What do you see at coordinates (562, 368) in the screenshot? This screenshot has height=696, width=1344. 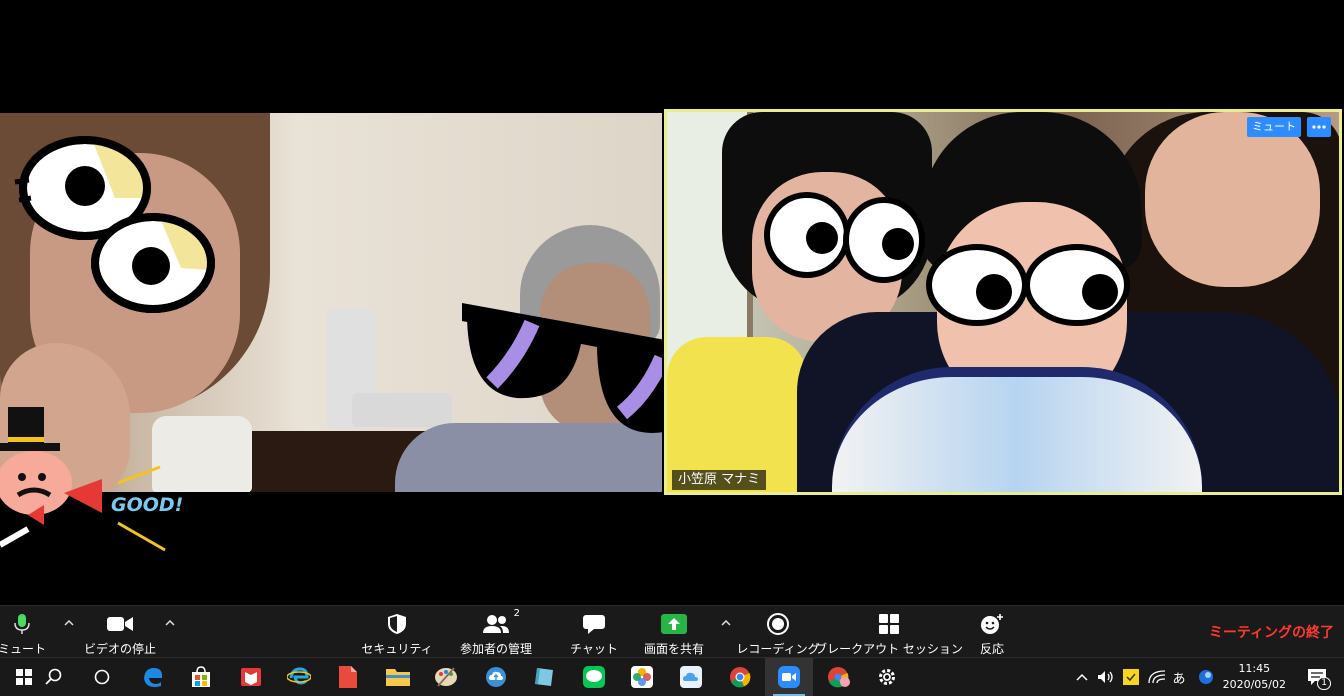 I see `sunglasses-sticker` at bounding box center [562, 368].